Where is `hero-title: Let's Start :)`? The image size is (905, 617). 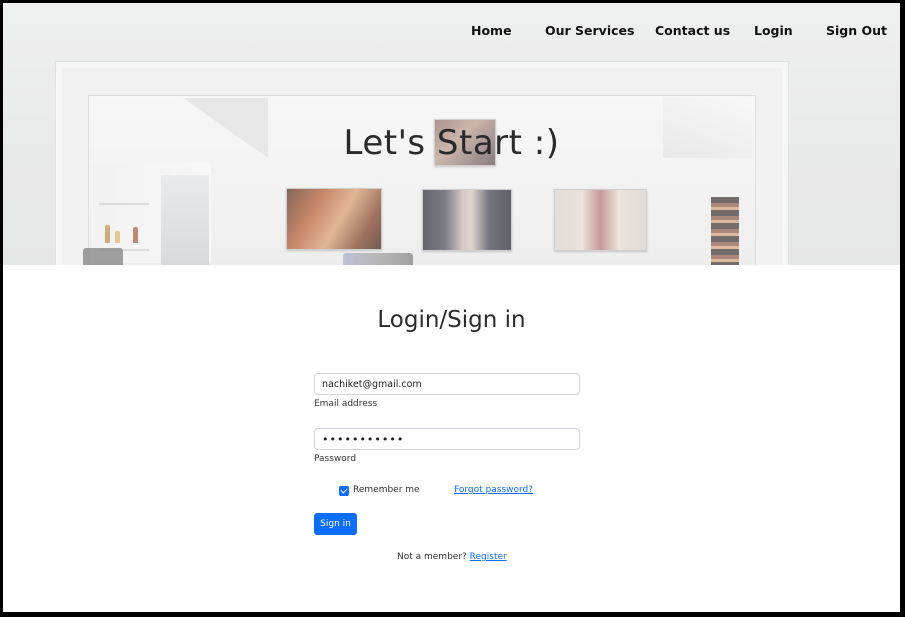 hero-title: Let's Start :) is located at coordinates (451, 143).